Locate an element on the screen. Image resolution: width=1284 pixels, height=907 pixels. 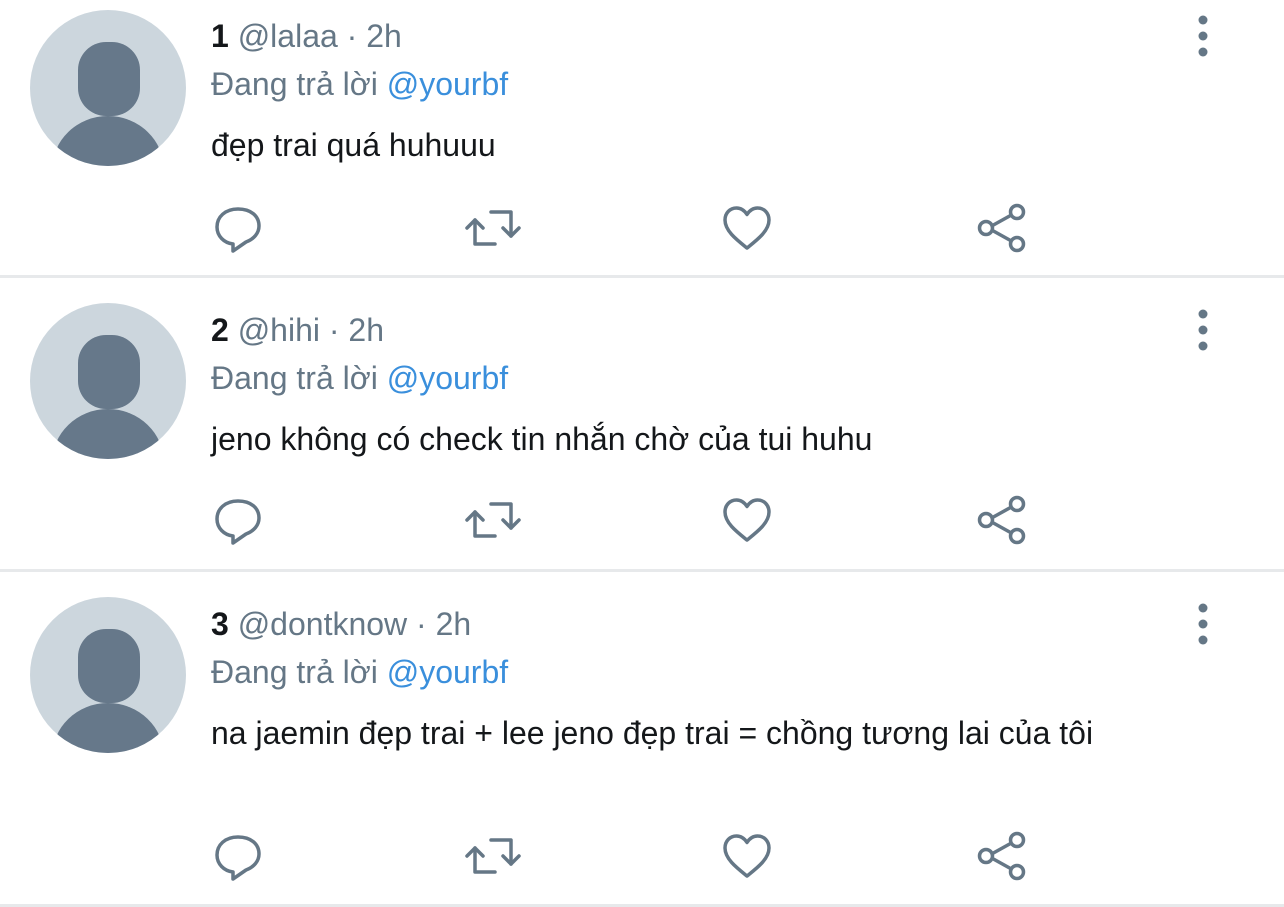
user-handle: @lalaa is located at coordinates (288, 36).